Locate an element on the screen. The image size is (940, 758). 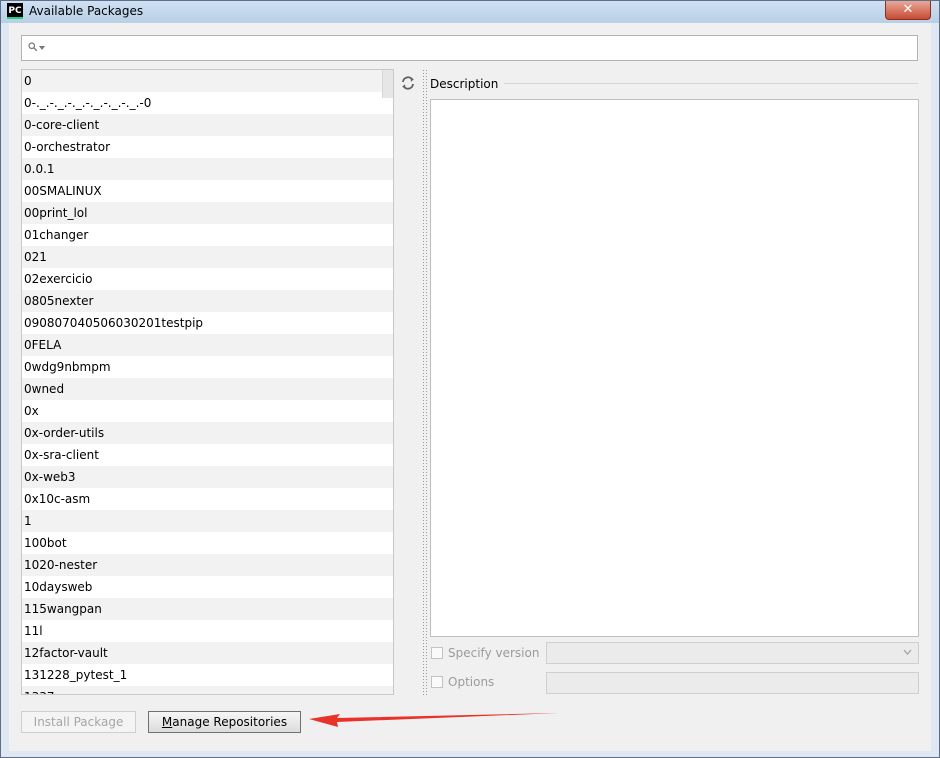
specify-version-checkbox is located at coordinates (437, 653).